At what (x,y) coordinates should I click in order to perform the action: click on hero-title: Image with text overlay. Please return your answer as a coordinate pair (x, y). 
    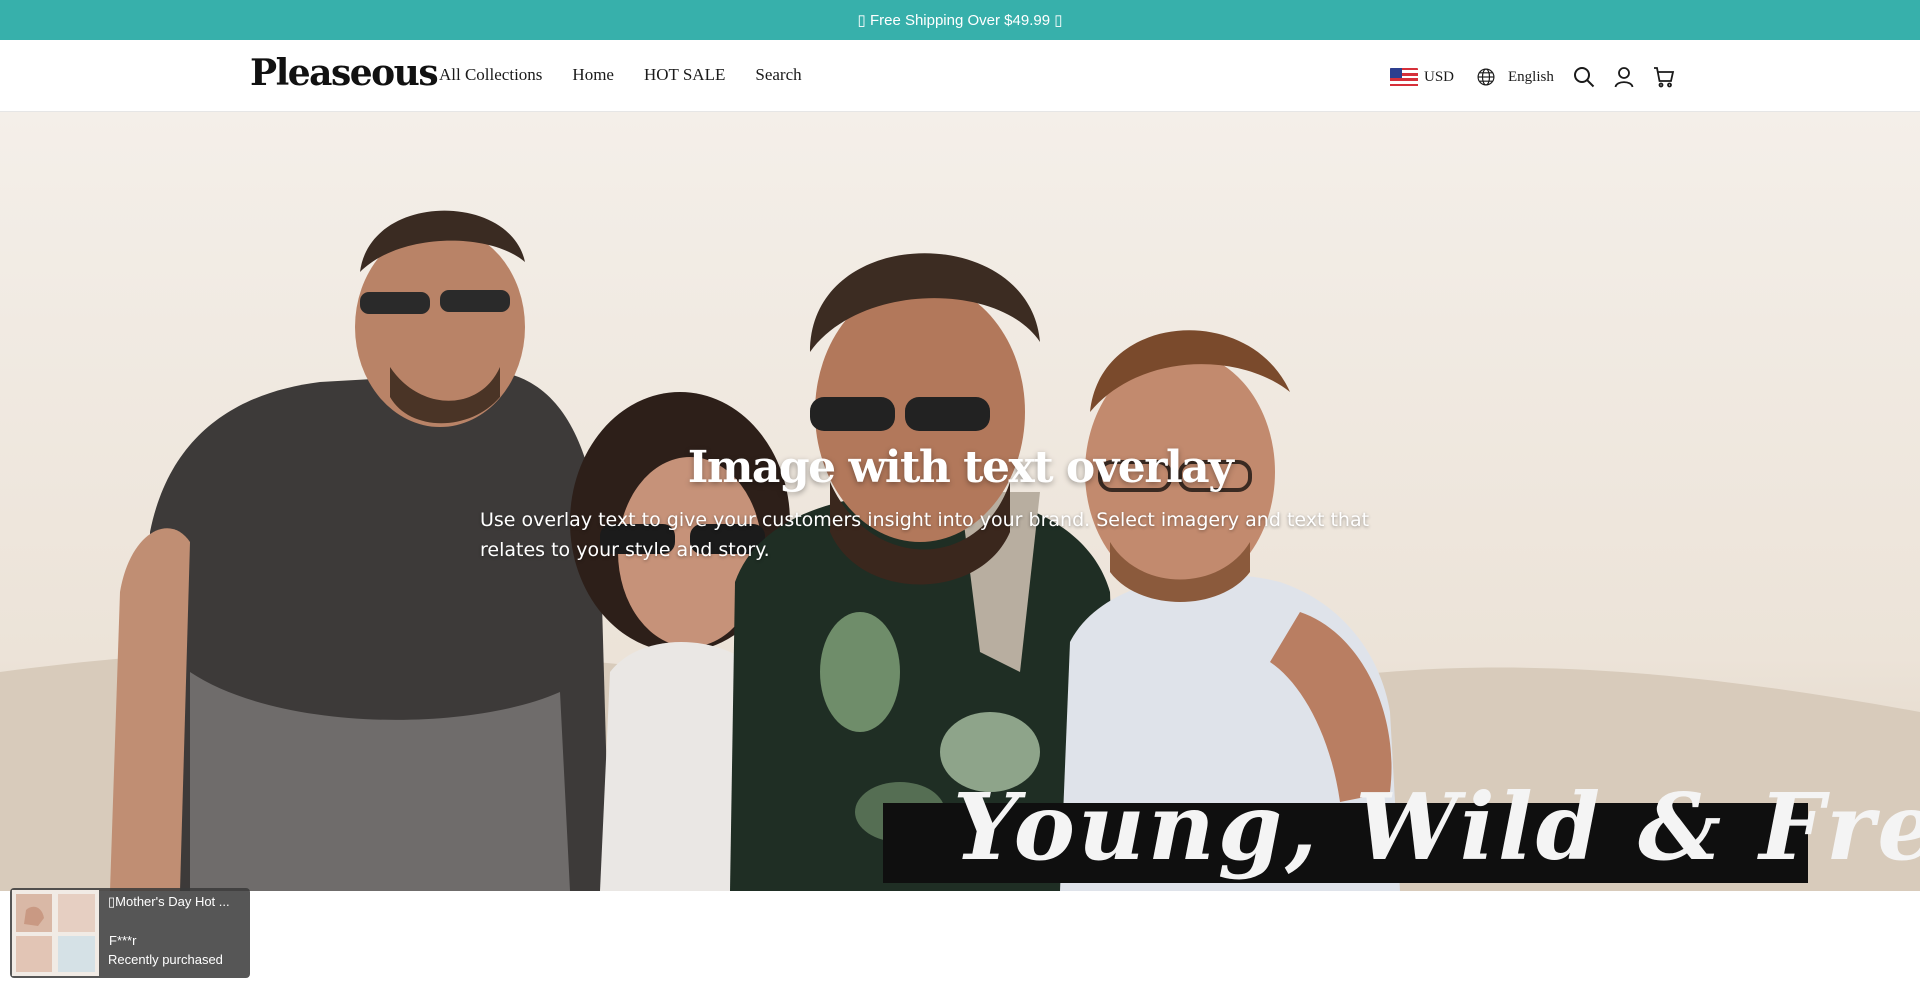
    Looking at the image, I should click on (960, 467).